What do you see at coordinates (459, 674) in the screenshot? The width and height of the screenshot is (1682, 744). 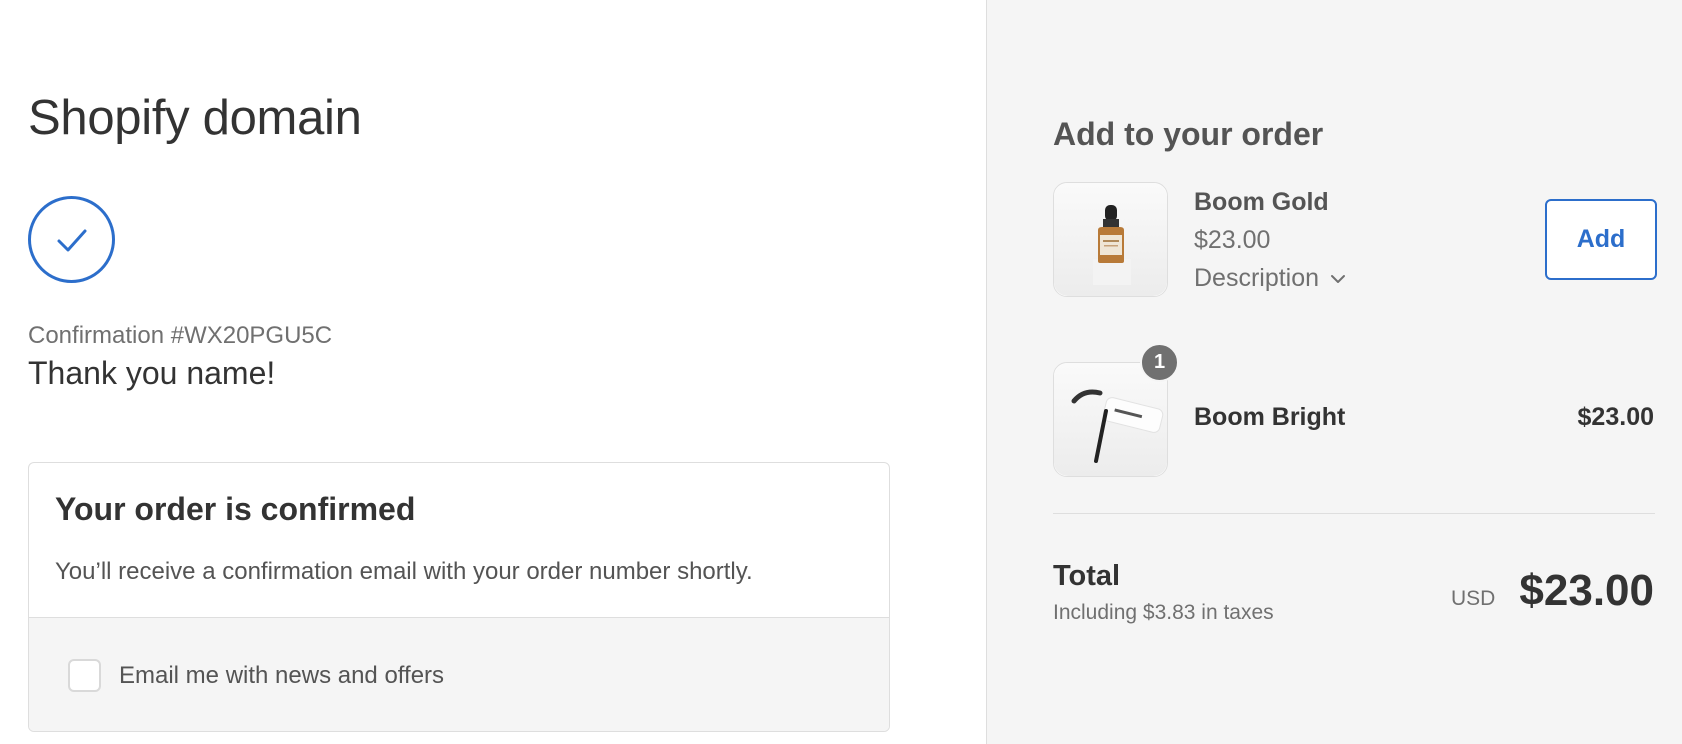 I see `newsletter-option: Email me with news and offers` at bounding box center [459, 674].